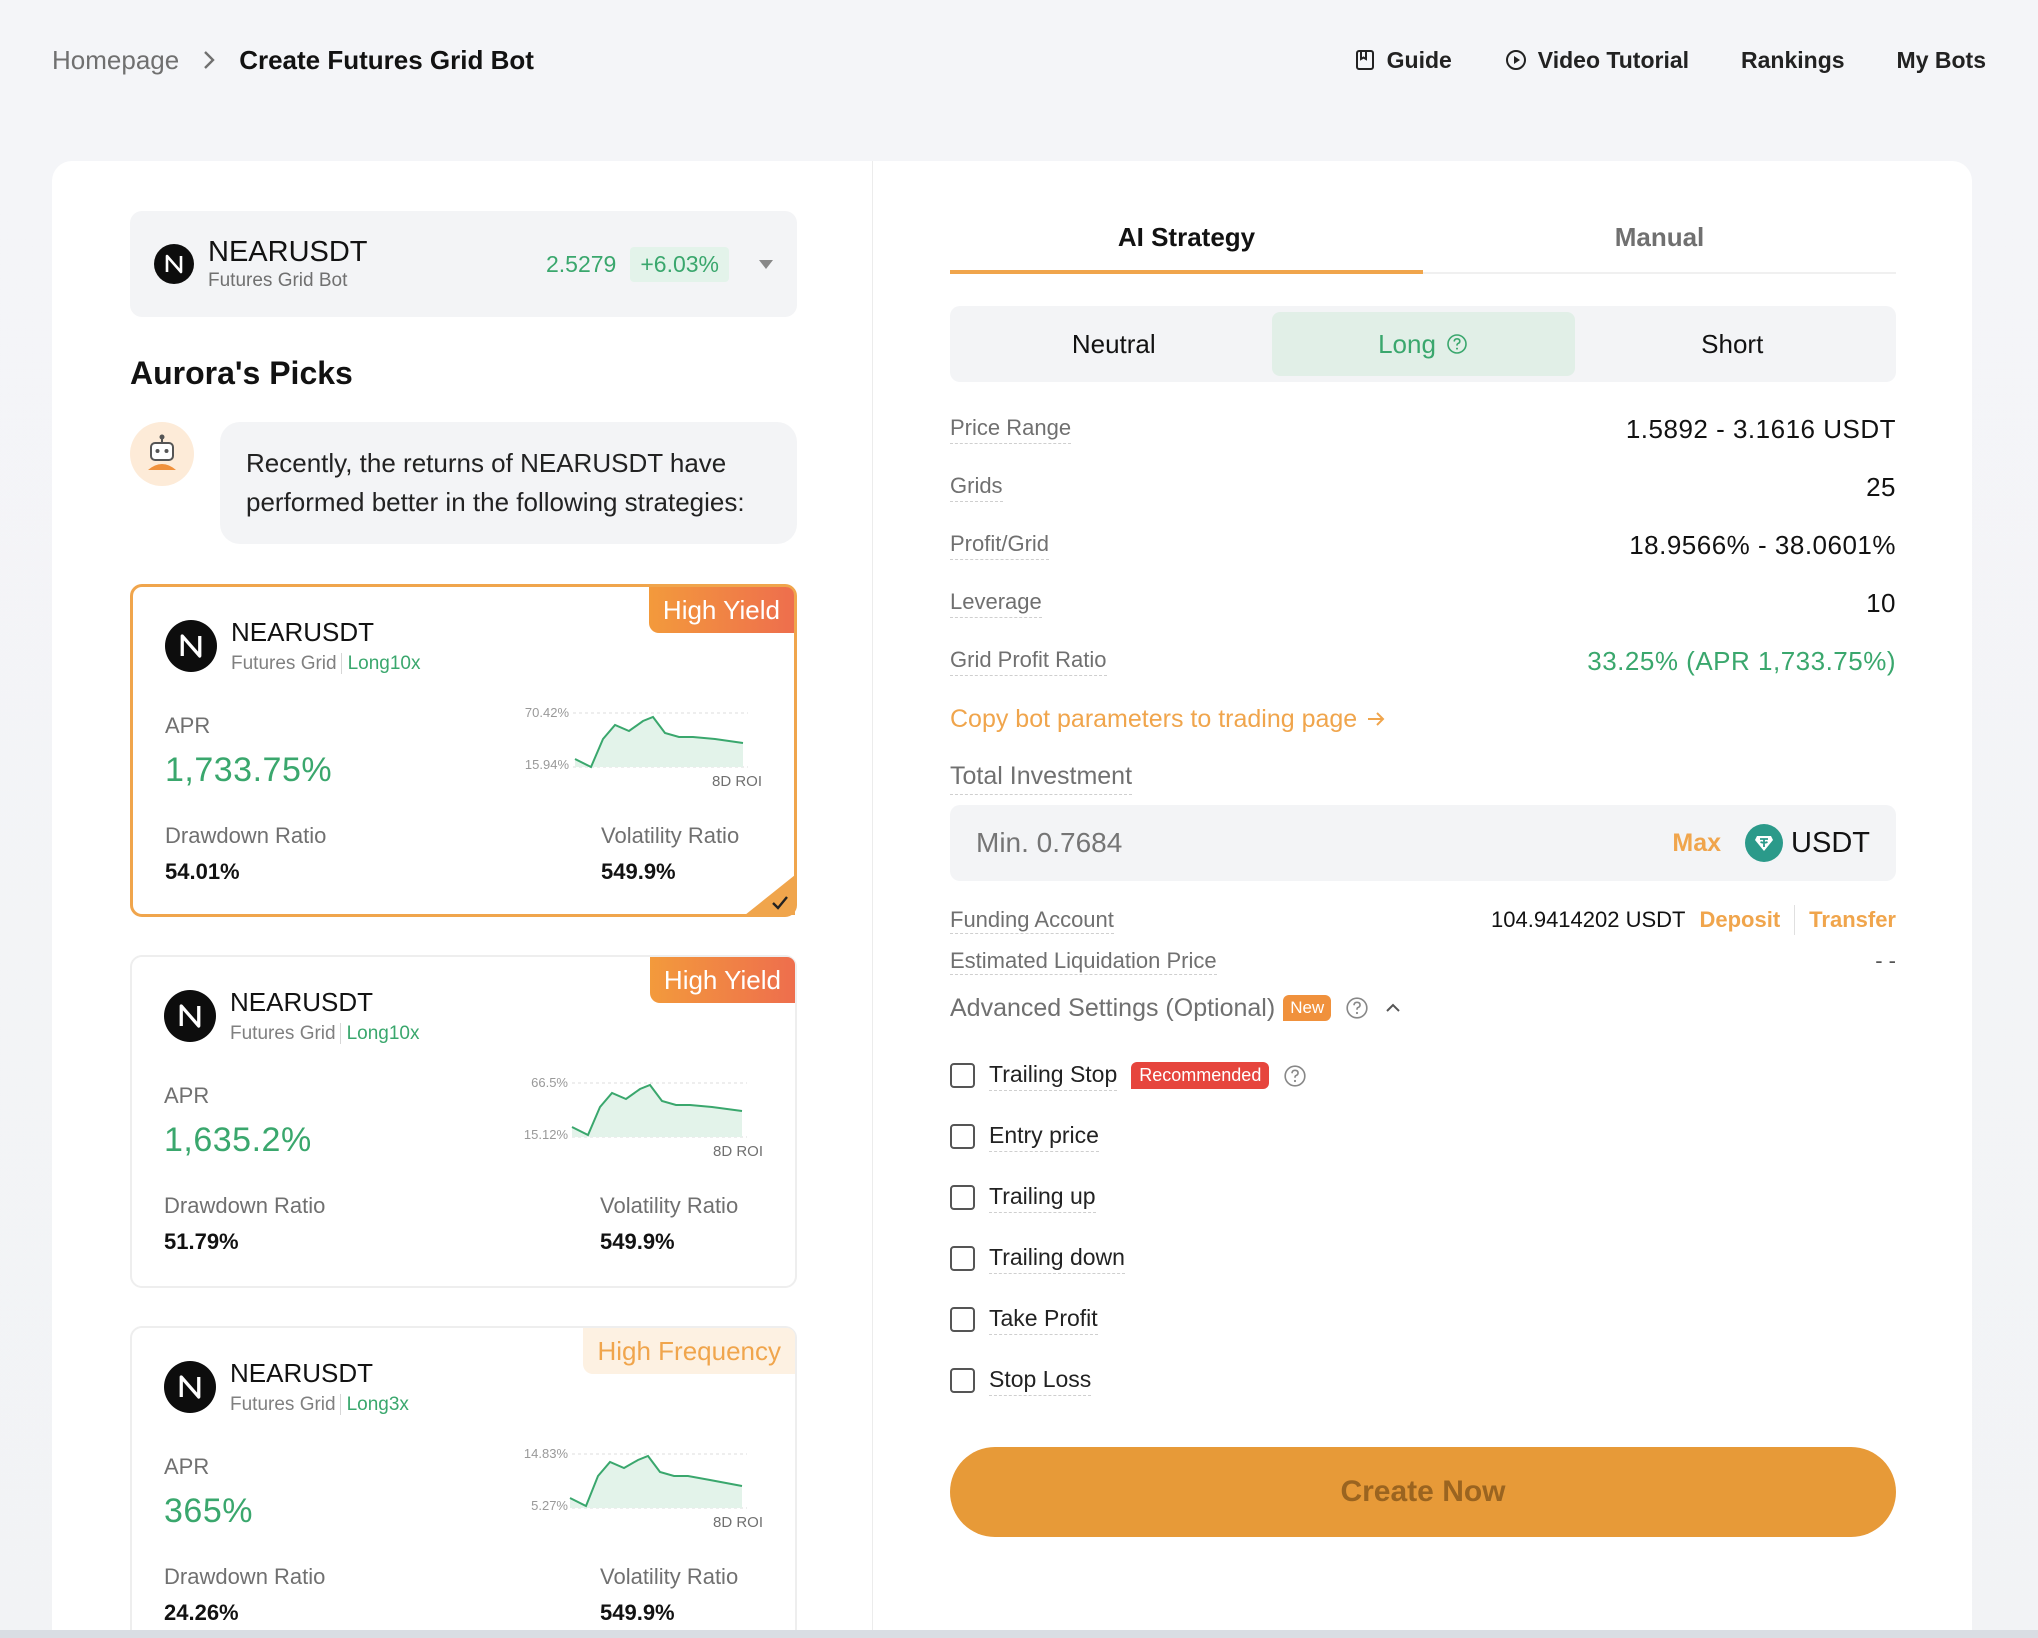 Image resolution: width=2038 pixels, height=1638 pixels. What do you see at coordinates (1043, 1320) in the screenshot?
I see `option-label: Take Profit` at bounding box center [1043, 1320].